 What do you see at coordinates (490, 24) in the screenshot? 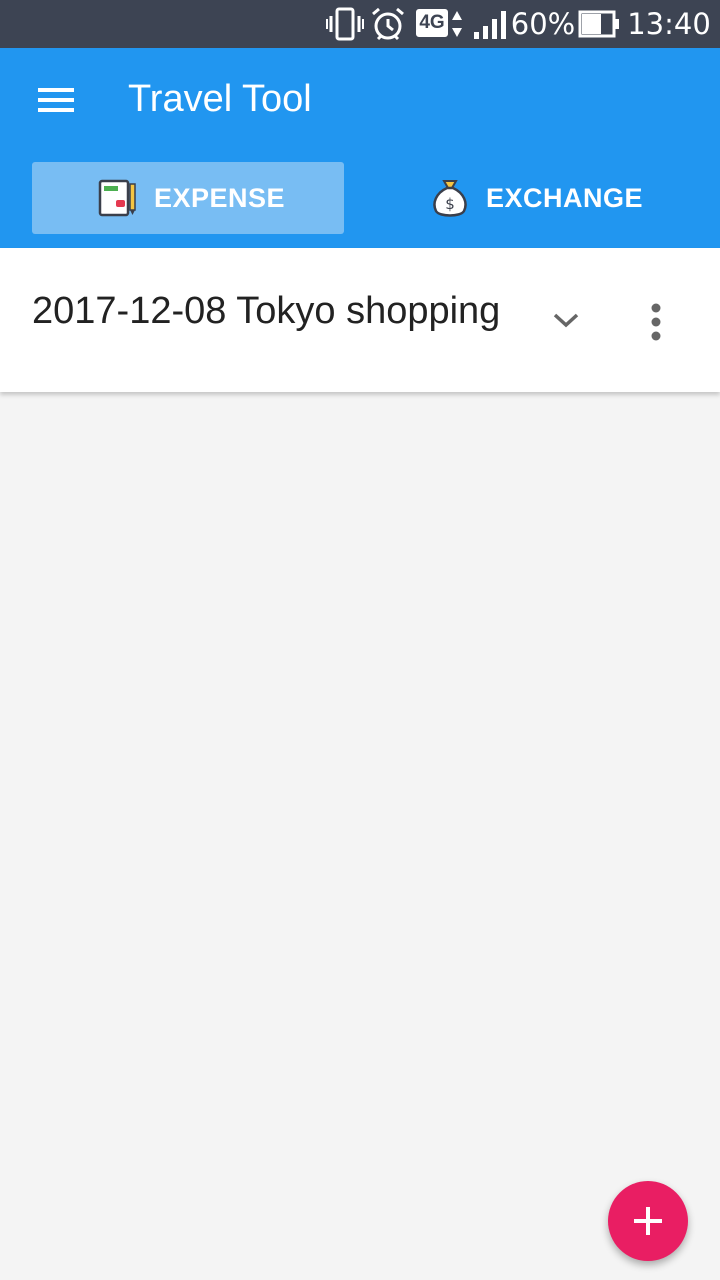
I see `signal-icon` at bounding box center [490, 24].